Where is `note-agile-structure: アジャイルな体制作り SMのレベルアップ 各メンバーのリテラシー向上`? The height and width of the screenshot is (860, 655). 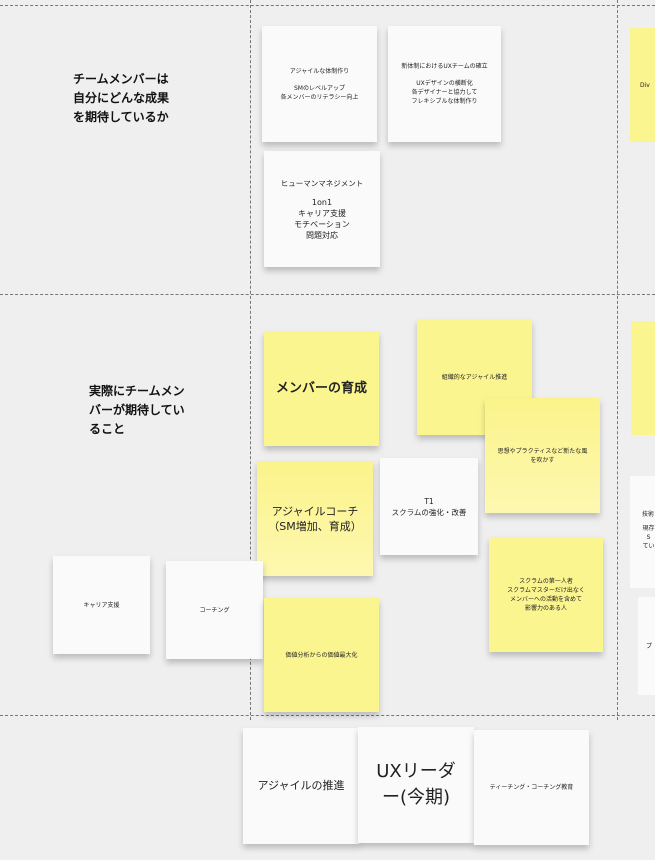
note-agile-structure: アジャイルな体制作り SMのレベルアップ 各メンバーのリテラシー向上 is located at coordinates (319, 84).